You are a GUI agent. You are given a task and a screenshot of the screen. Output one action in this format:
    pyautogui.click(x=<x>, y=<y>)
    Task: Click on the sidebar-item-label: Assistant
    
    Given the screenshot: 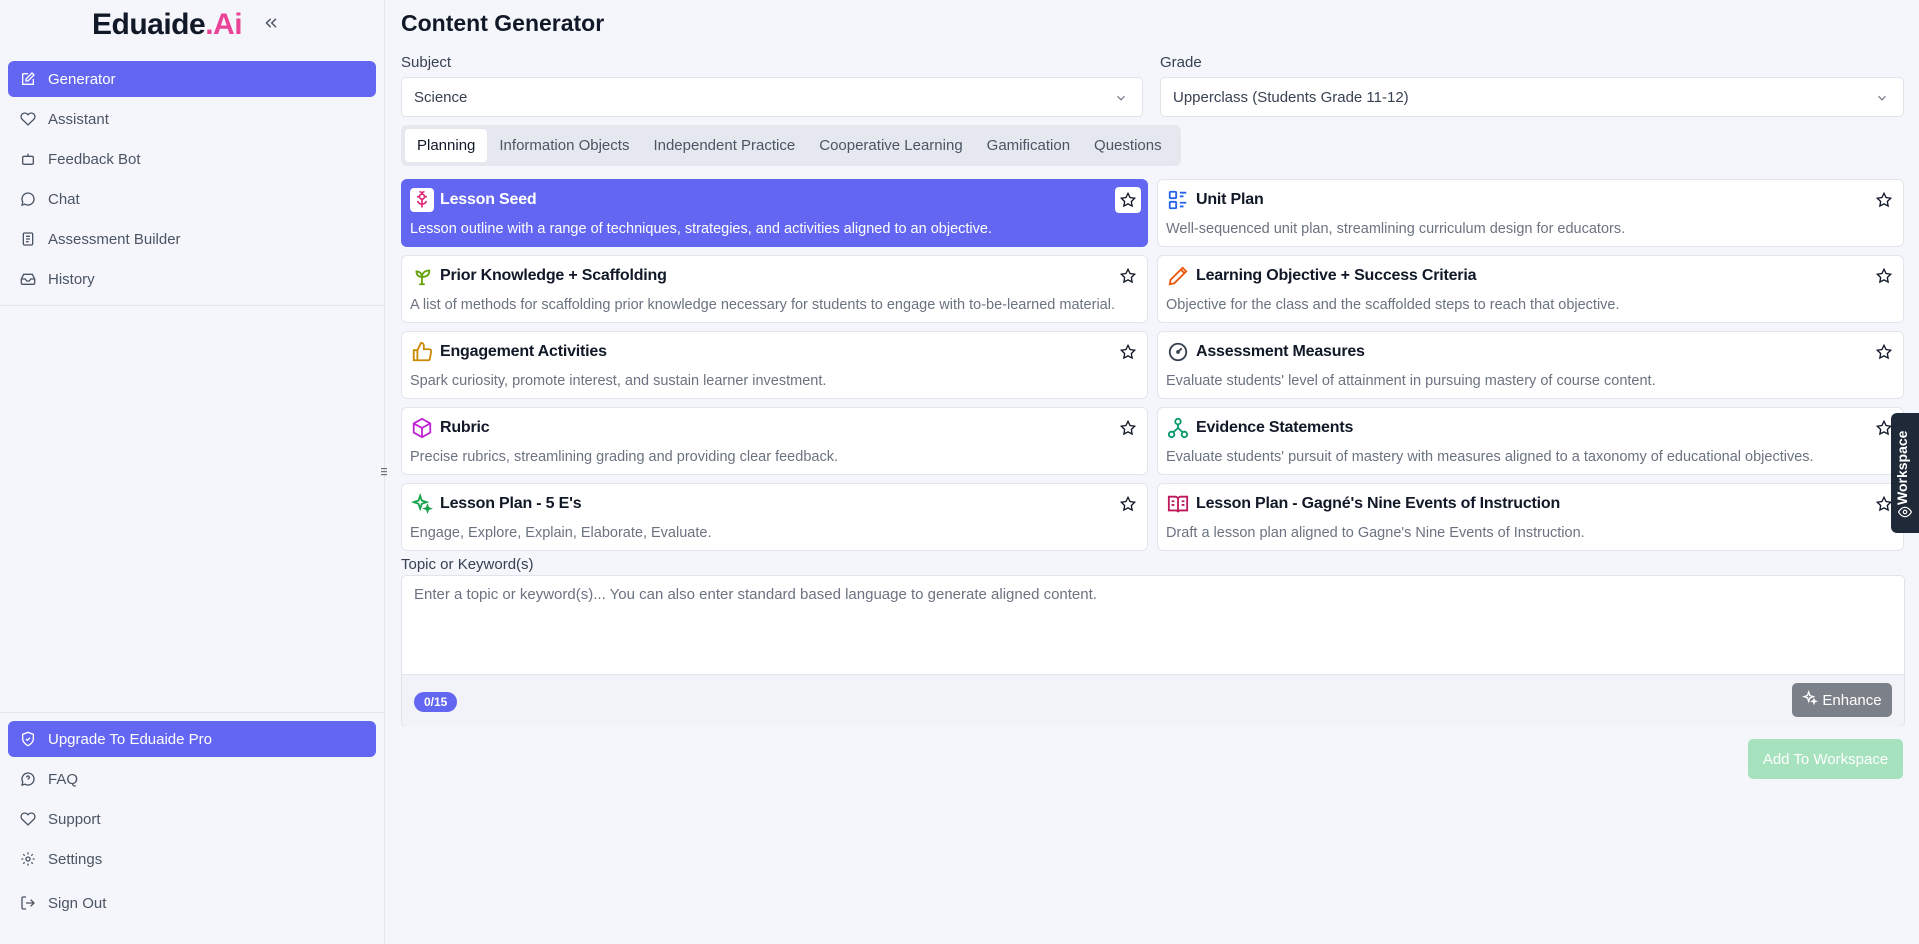 What is the action you would take?
    pyautogui.click(x=78, y=119)
    